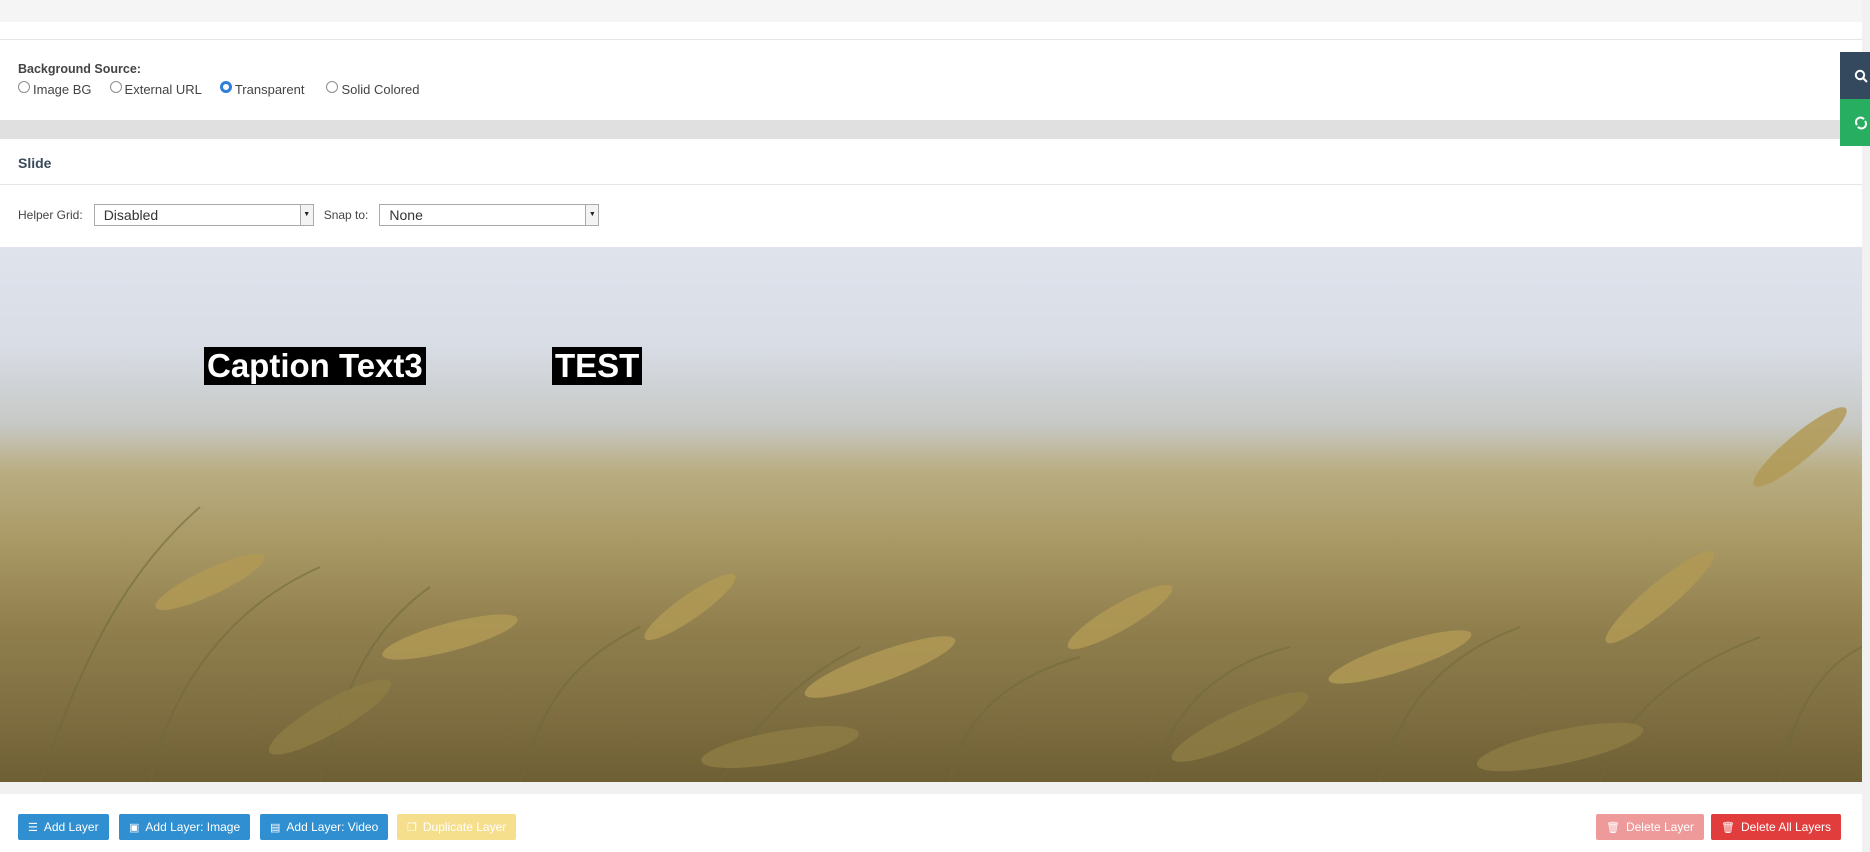 The image size is (1870, 852). I want to click on helper-grid-row: Helper Grid: Disabled ▼ Snap to: None ▼, so click(313, 215).